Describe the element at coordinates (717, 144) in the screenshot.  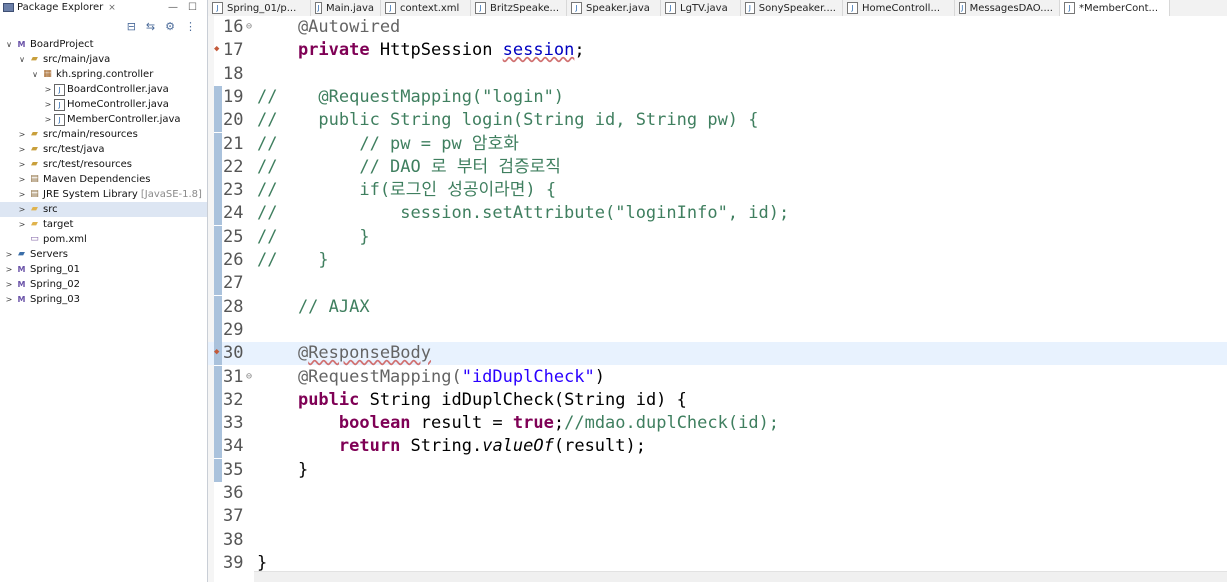
I see `code-line: 21 // // pw = pw 암호화` at that location.